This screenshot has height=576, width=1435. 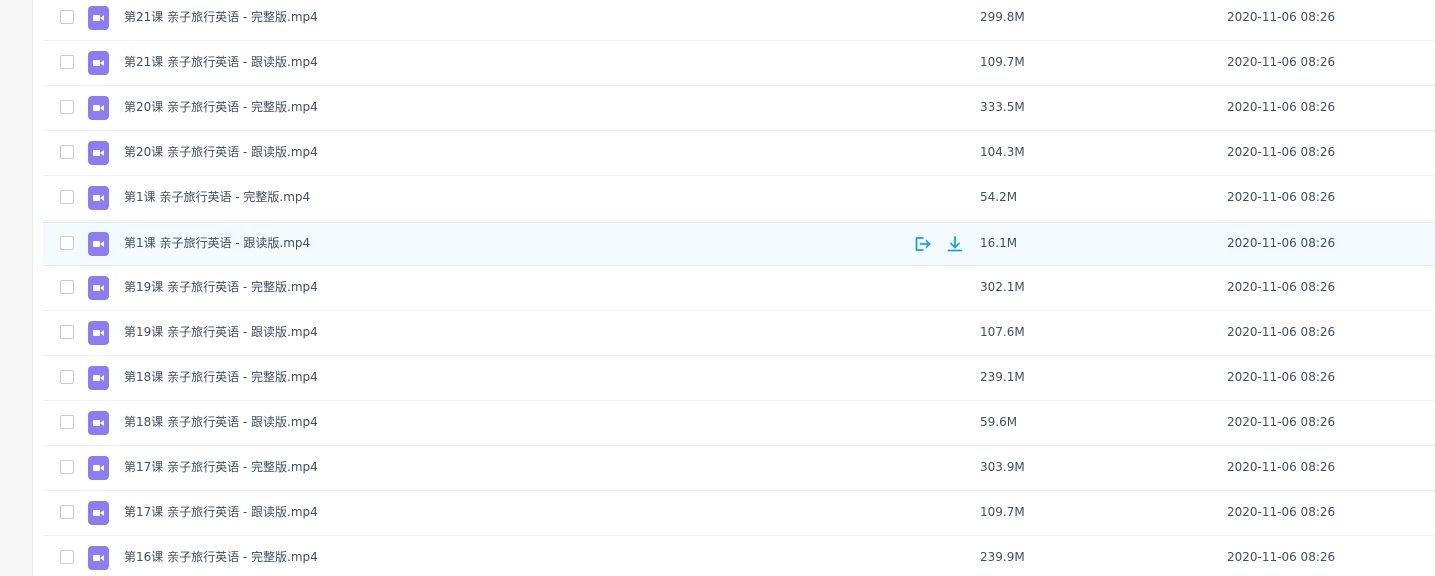 What do you see at coordinates (221, 512) in the screenshot?
I see `file-name: 第17课 亲子旅行英语 - 跟读版.mp4` at bounding box center [221, 512].